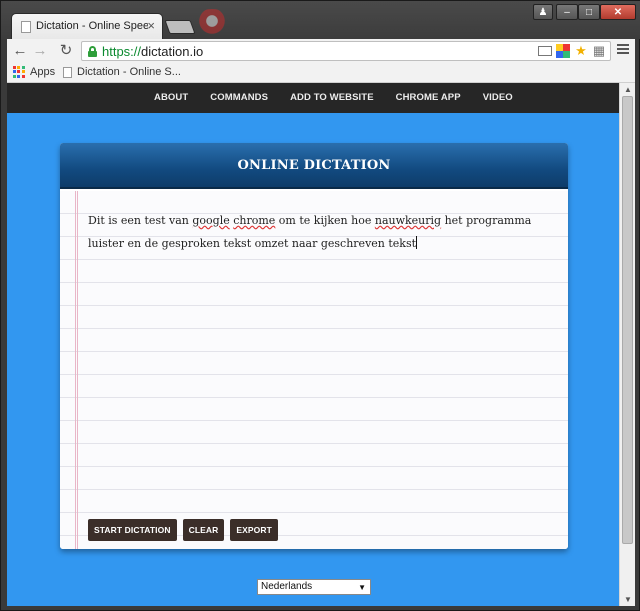 This screenshot has height=611, width=640. I want to click on back-arrow-icon: ←, so click(20, 51).